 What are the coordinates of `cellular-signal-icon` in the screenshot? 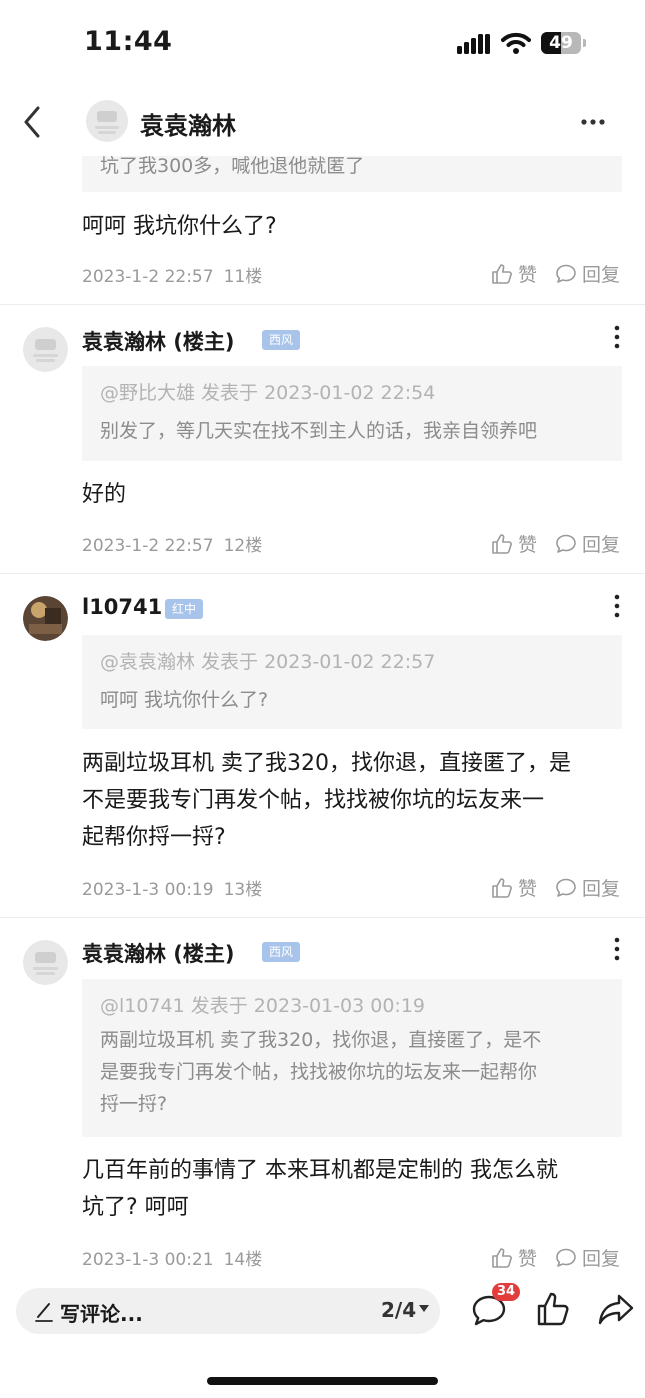 It's located at (473, 44).